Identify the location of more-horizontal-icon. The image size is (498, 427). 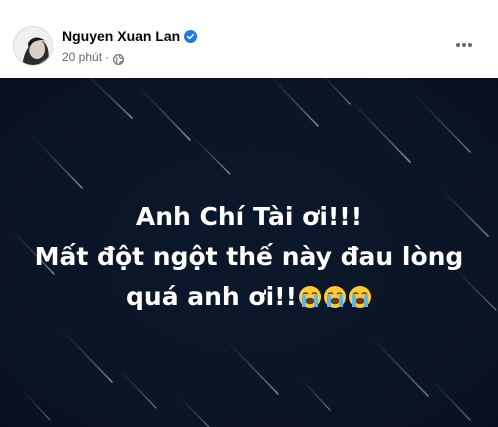
(464, 45).